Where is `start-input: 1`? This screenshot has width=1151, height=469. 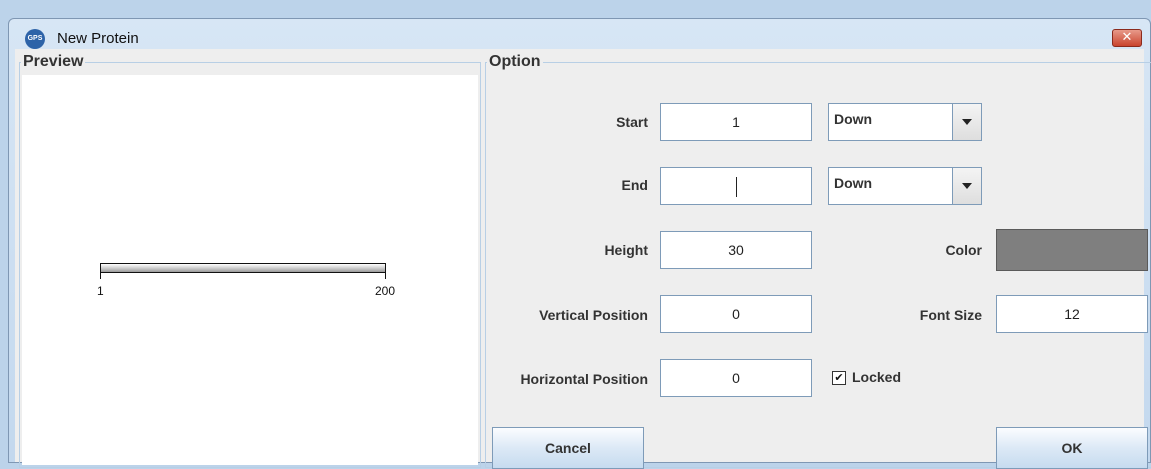 start-input: 1 is located at coordinates (736, 122).